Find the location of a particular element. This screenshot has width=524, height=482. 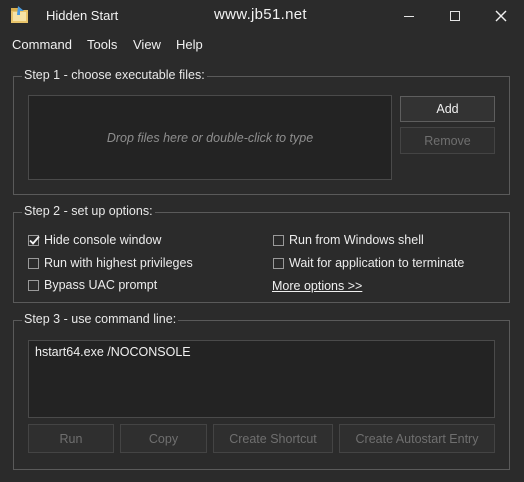

drop-hint: Drop files here or double-click to type is located at coordinates (210, 137).